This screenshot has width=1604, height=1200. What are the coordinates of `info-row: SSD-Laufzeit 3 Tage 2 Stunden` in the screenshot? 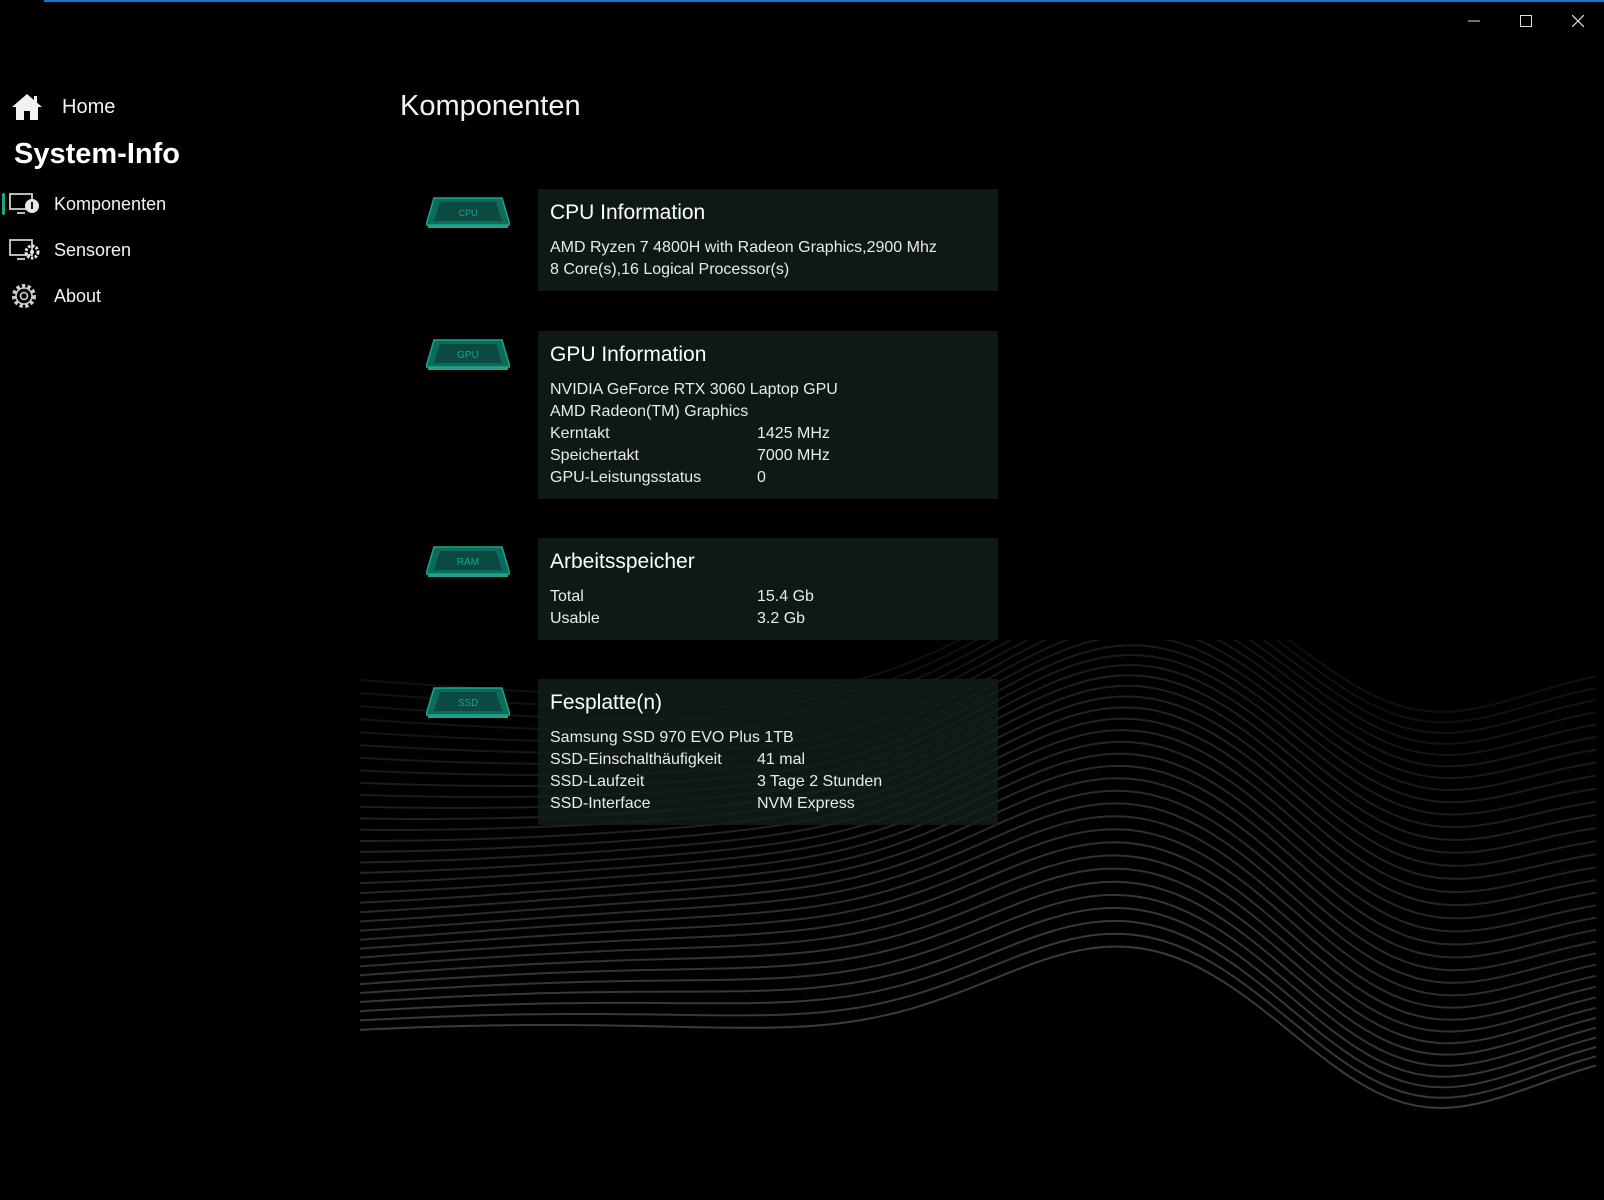 It's located at (768, 782).